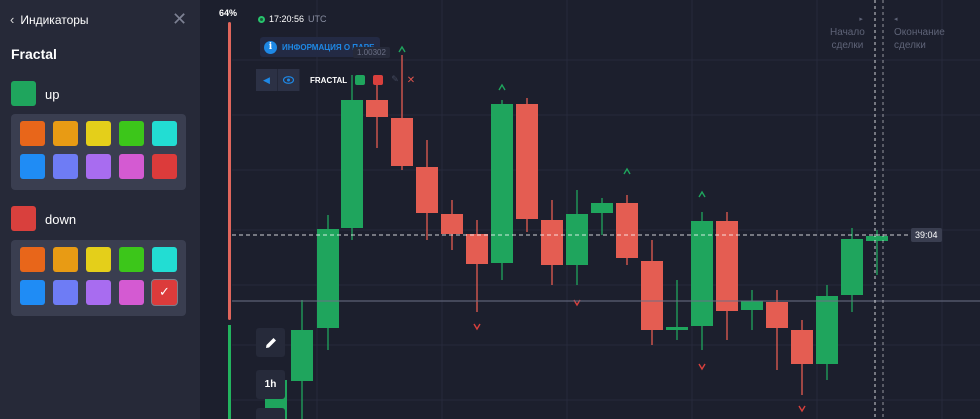 This screenshot has height=419, width=980. I want to click on up-color-label: up, so click(52, 94).